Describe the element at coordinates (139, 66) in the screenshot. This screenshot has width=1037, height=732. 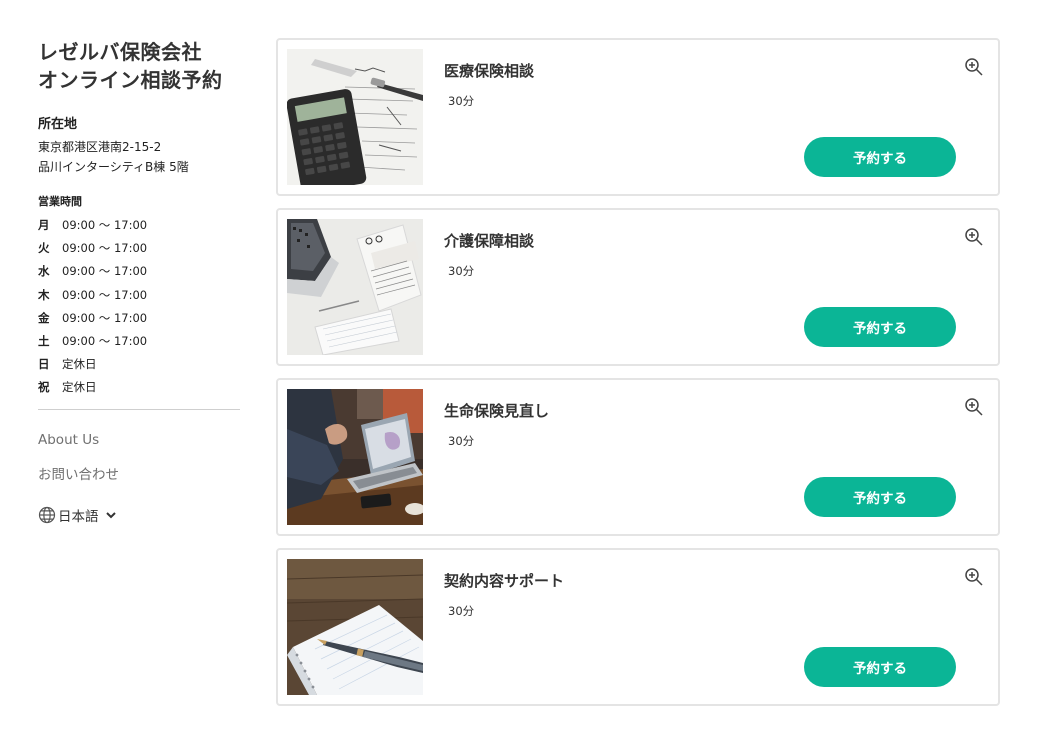
I see `page-title: レゼルバ保険会社 オンライン相談予約` at that location.